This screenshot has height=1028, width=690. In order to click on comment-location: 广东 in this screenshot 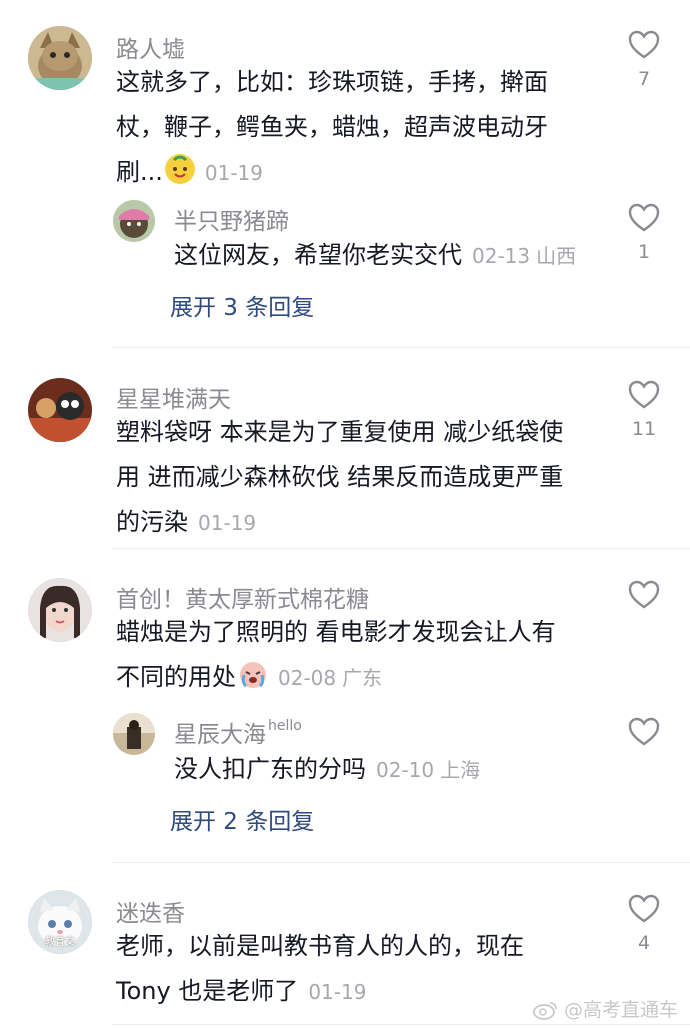, I will do `click(362, 678)`.